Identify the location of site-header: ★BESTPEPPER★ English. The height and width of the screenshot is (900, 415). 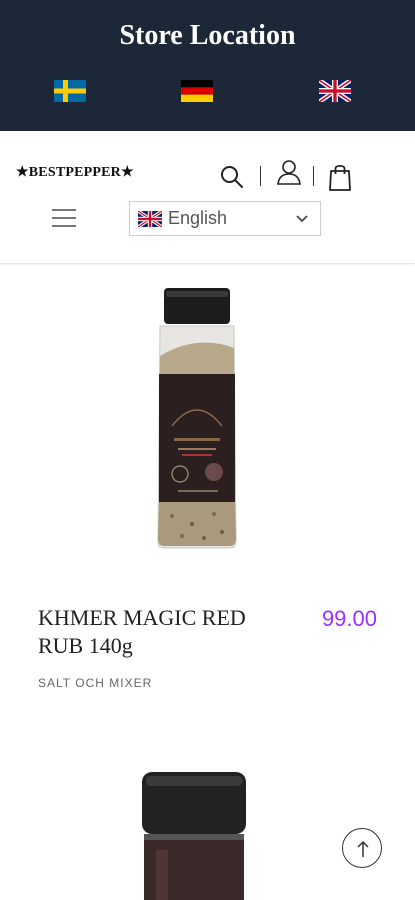
(207, 197).